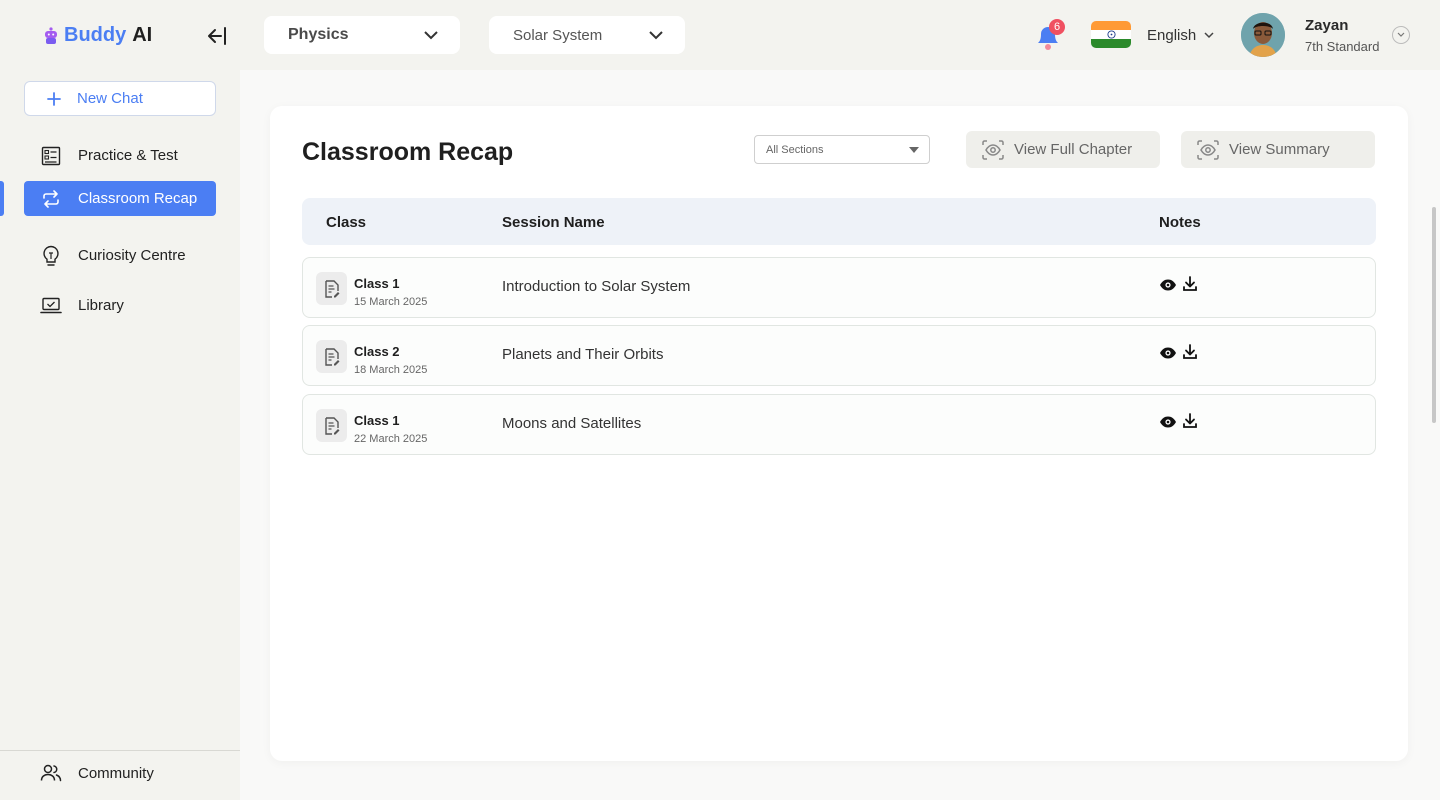  I want to click on repeat-icon, so click(51, 198).